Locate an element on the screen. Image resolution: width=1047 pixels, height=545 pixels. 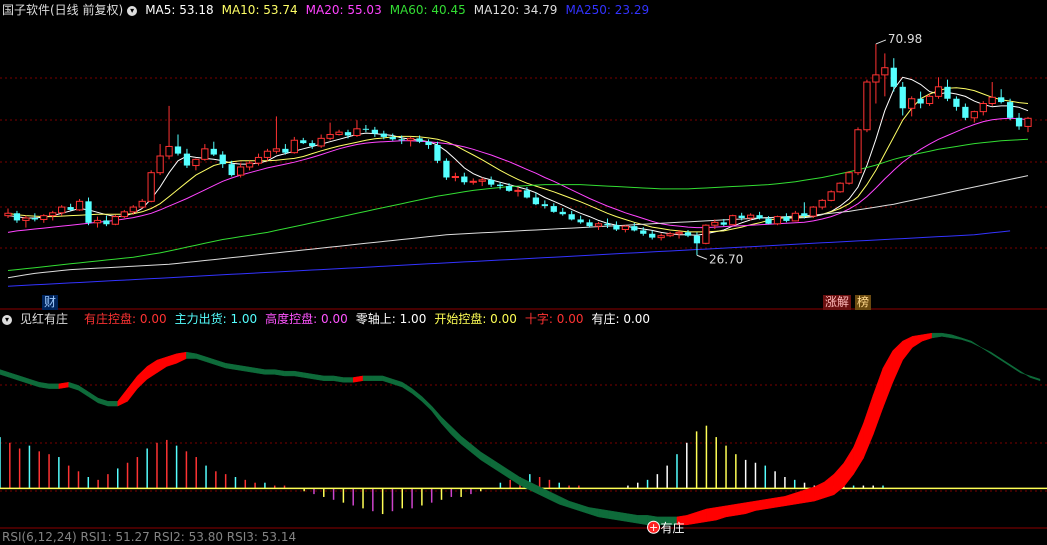
financial-badge: 财 is located at coordinates (50, 302).